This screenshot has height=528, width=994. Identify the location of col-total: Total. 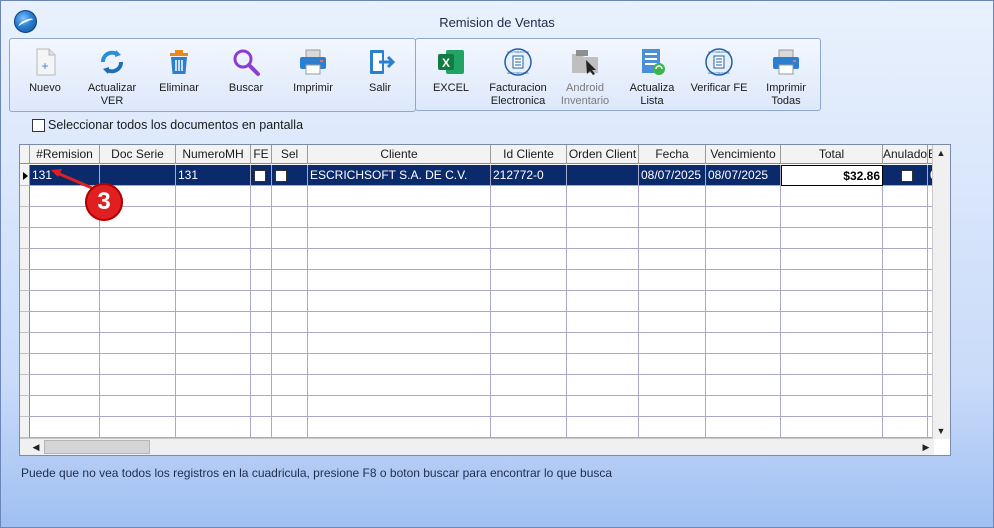
(832, 154).